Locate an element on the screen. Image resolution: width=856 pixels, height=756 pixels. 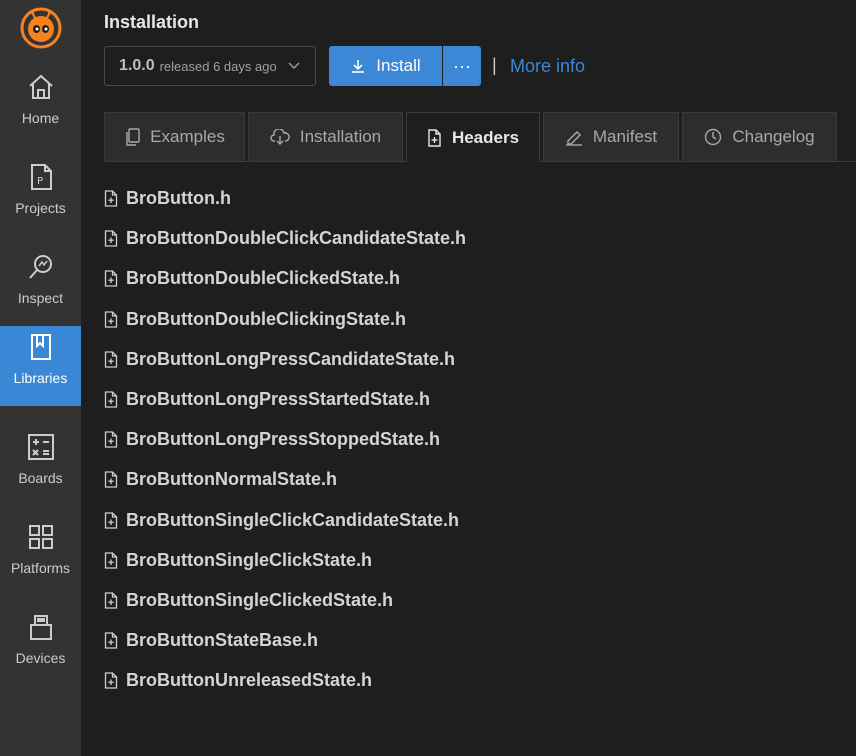
header-file-name: BroButtonDoubleClickCandidateState.h is located at coordinates (296, 238).